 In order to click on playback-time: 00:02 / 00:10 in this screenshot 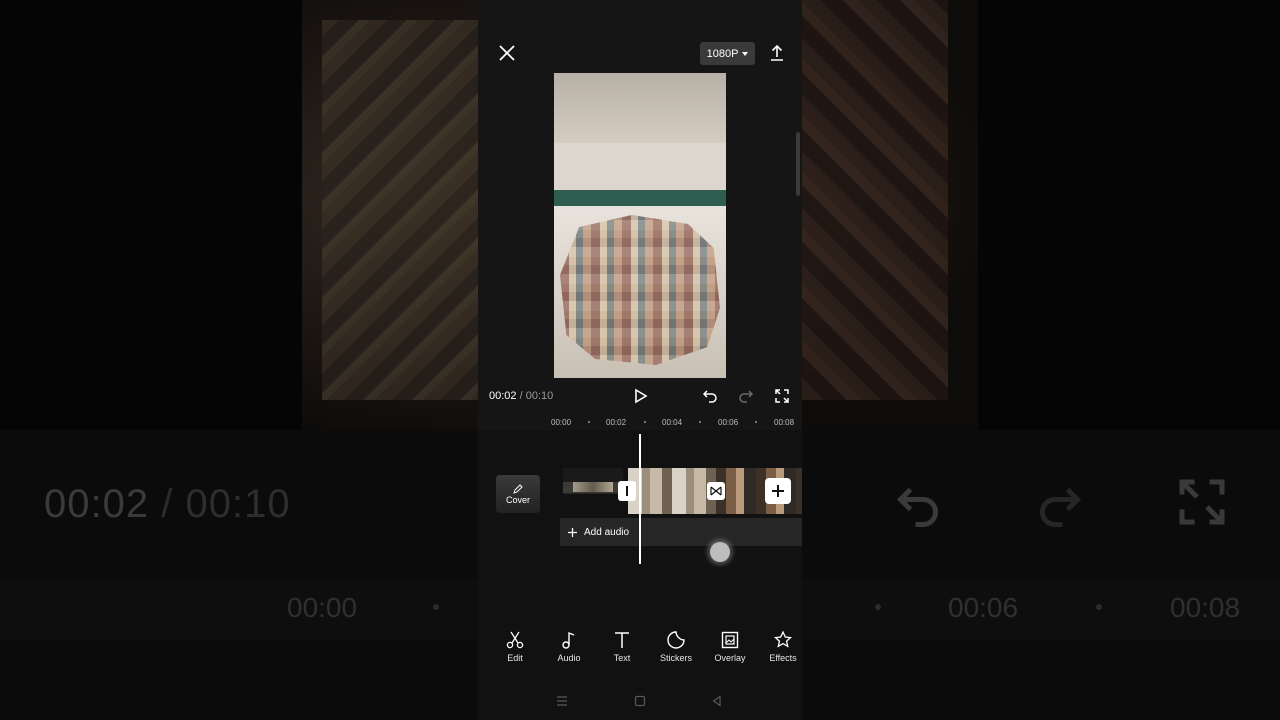, I will do `click(521, 396)`.